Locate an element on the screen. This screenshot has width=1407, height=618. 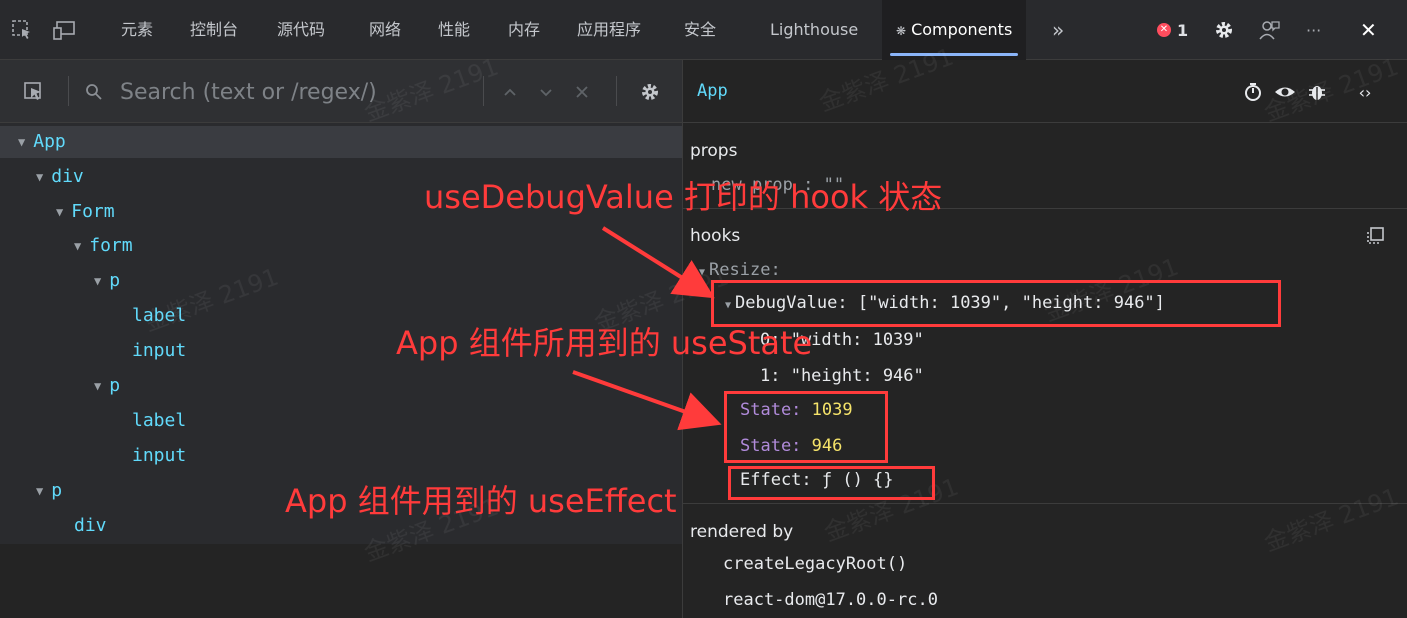
annotation-use-effect: App 组件用到的 useEffect is located at coordinates (481, 501).